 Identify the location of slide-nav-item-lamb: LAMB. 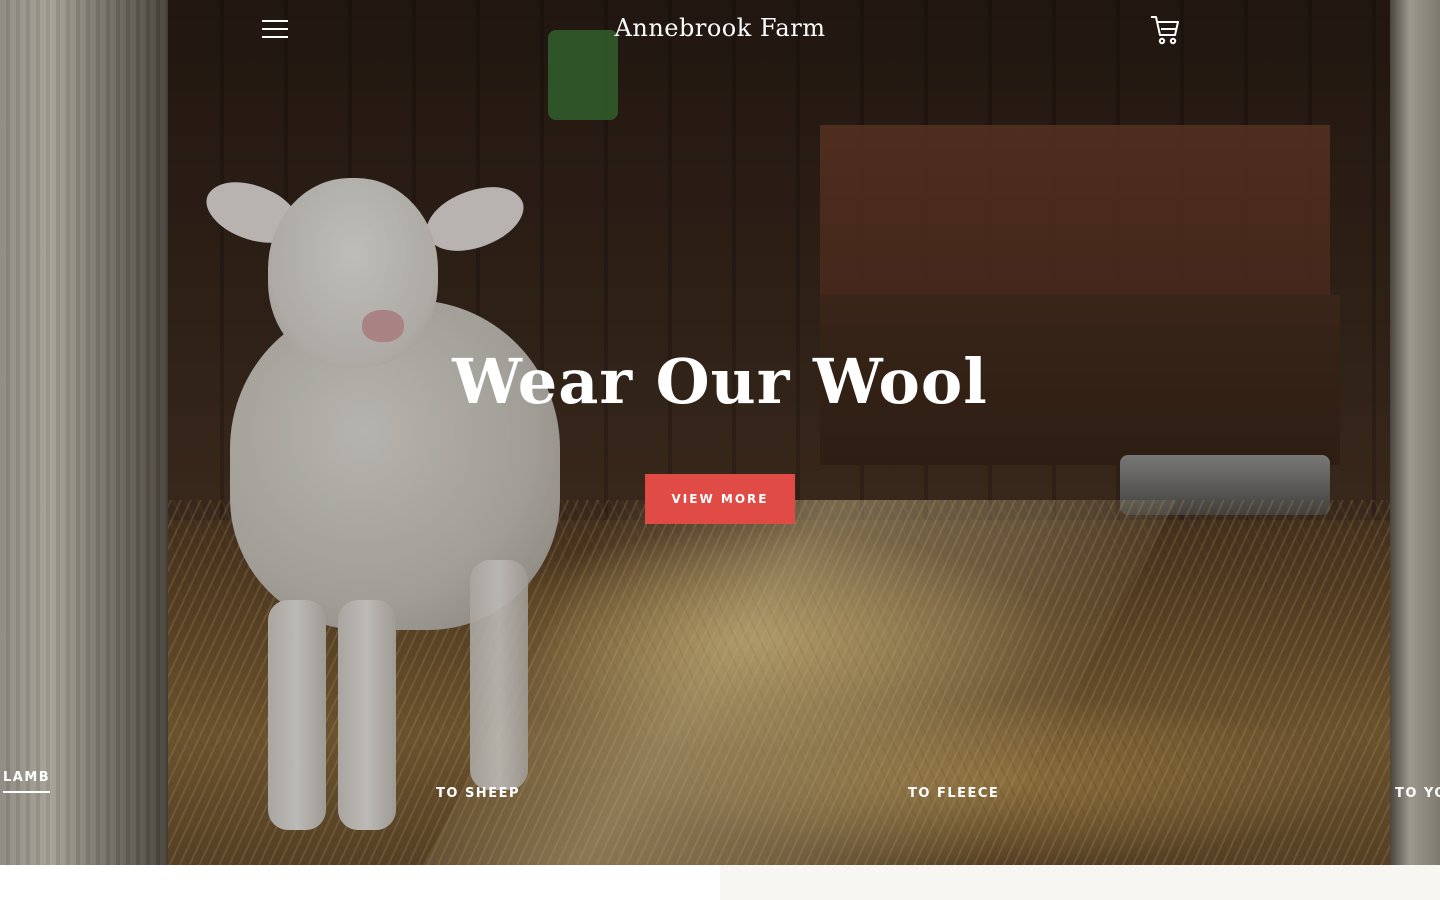
(27, 781).